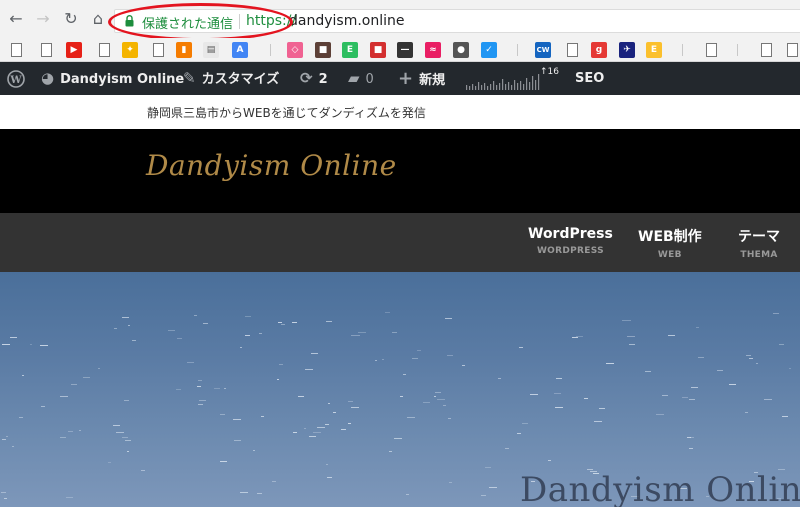 This screenshot has height=507, width=800. Describe the element at coordinates (543, 50) in the screenshot. I see `crowdworks-icon: CW` at that location.